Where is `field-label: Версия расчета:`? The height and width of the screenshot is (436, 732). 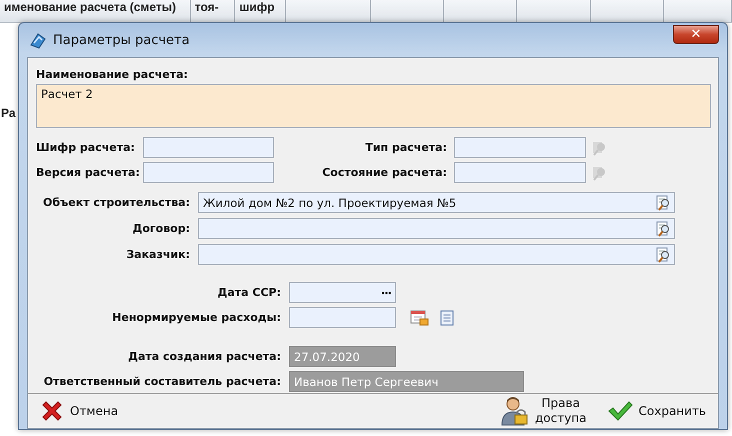
field-label: Версия расчета: is located at coordinates (88, 172).